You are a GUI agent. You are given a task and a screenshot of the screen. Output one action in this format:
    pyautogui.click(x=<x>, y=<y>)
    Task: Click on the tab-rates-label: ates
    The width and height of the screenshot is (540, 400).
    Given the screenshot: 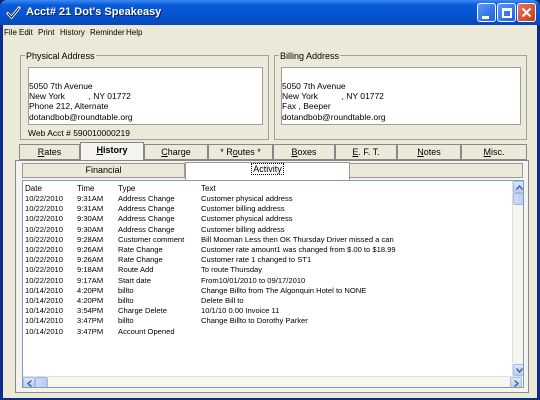 What is the action you would take?
    pyautogui.click(x=53, y=152)
    